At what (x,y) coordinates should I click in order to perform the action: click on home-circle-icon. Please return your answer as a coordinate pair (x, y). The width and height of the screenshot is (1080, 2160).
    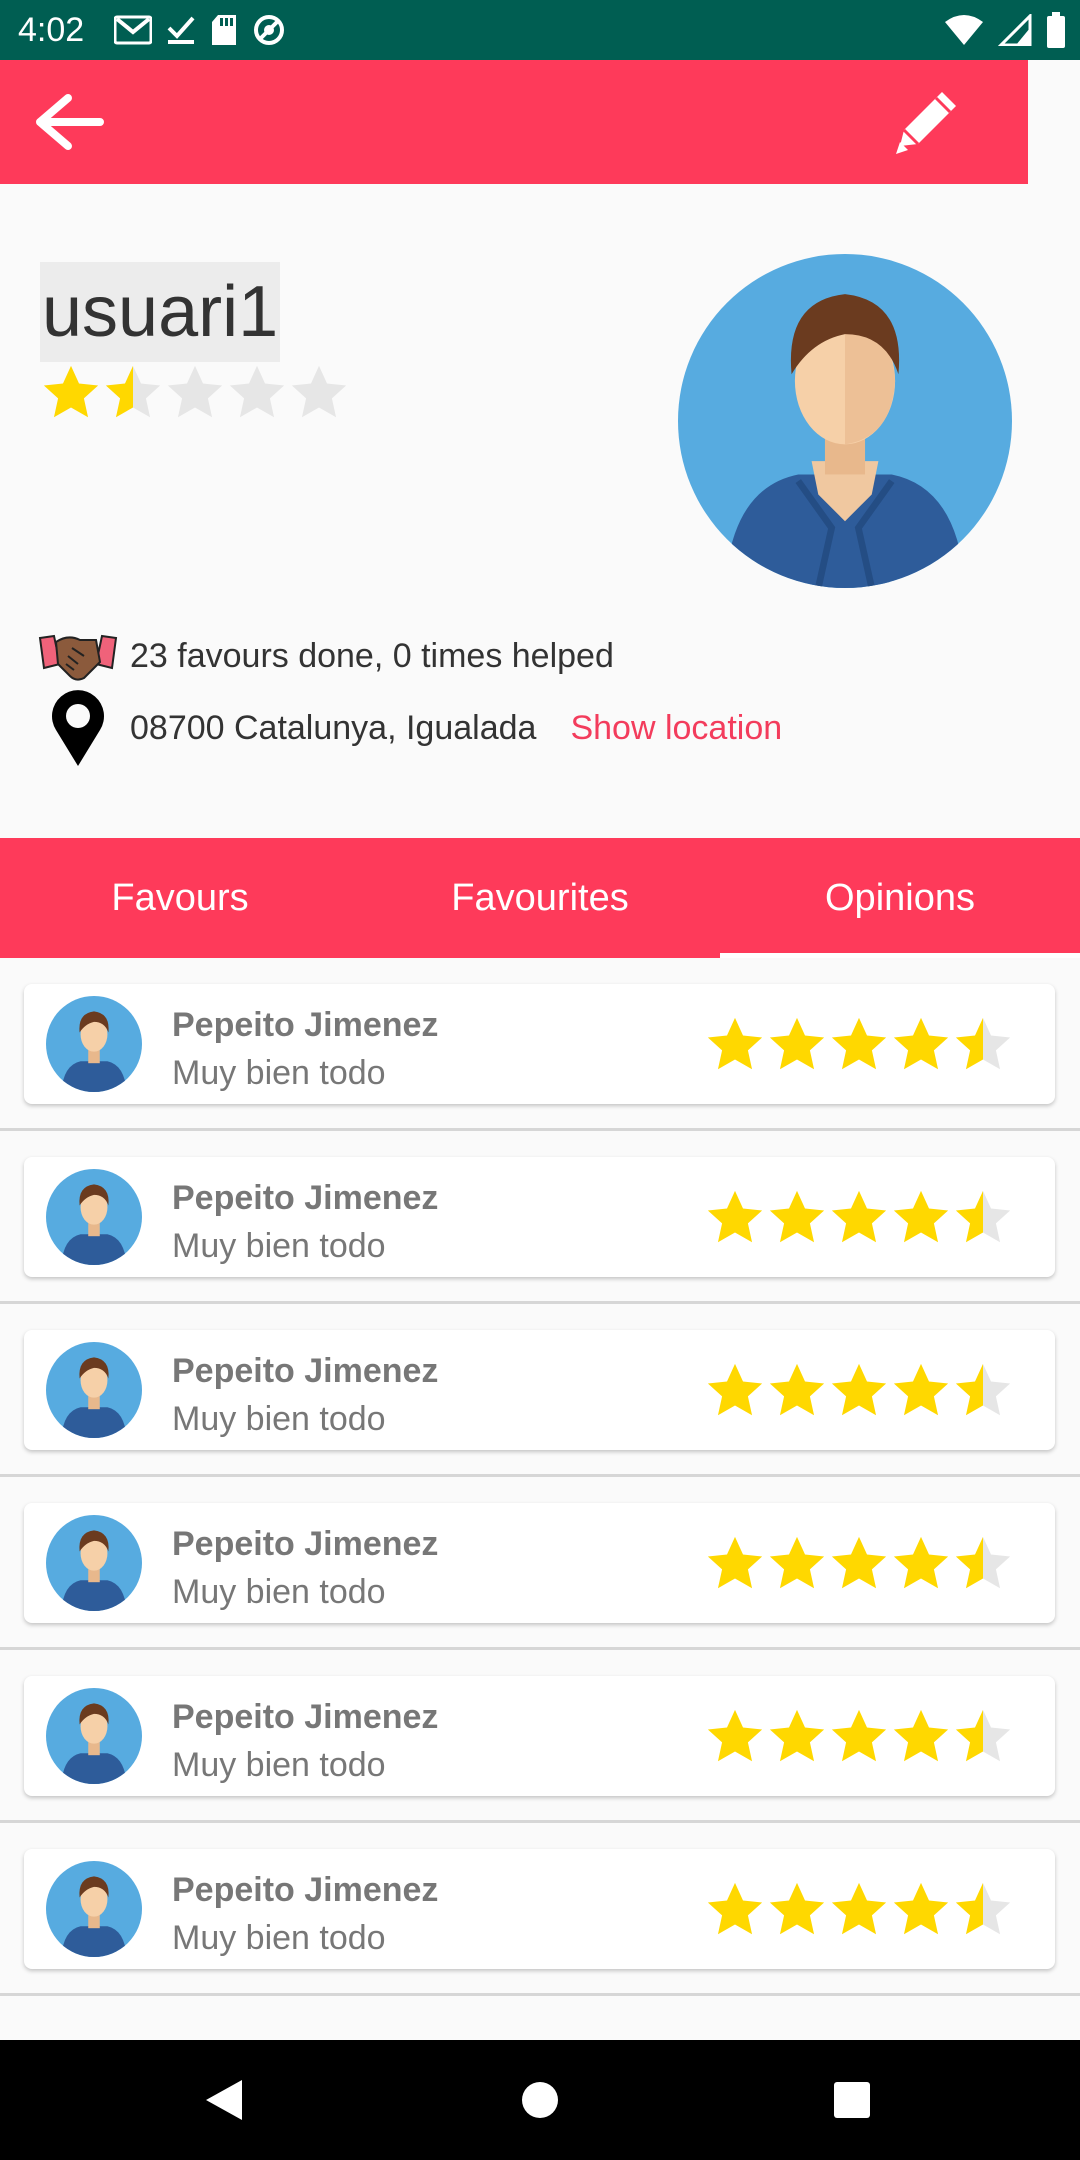
    Looking at the image, I should click on (540, 2100).